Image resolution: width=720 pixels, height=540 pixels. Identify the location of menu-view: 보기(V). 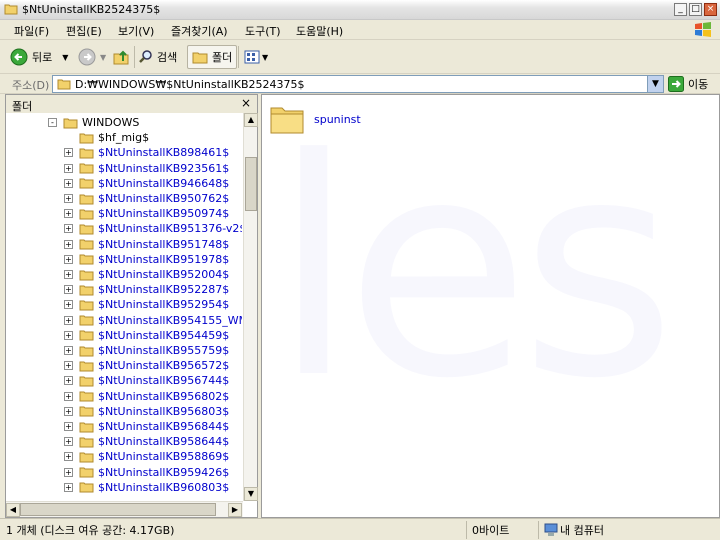
(136, 31).